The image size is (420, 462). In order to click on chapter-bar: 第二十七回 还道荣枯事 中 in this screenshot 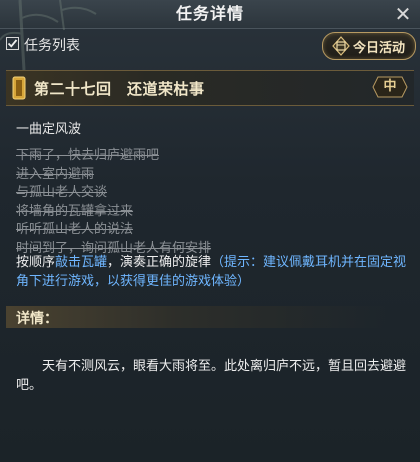, I will do `click(210, 88)`.